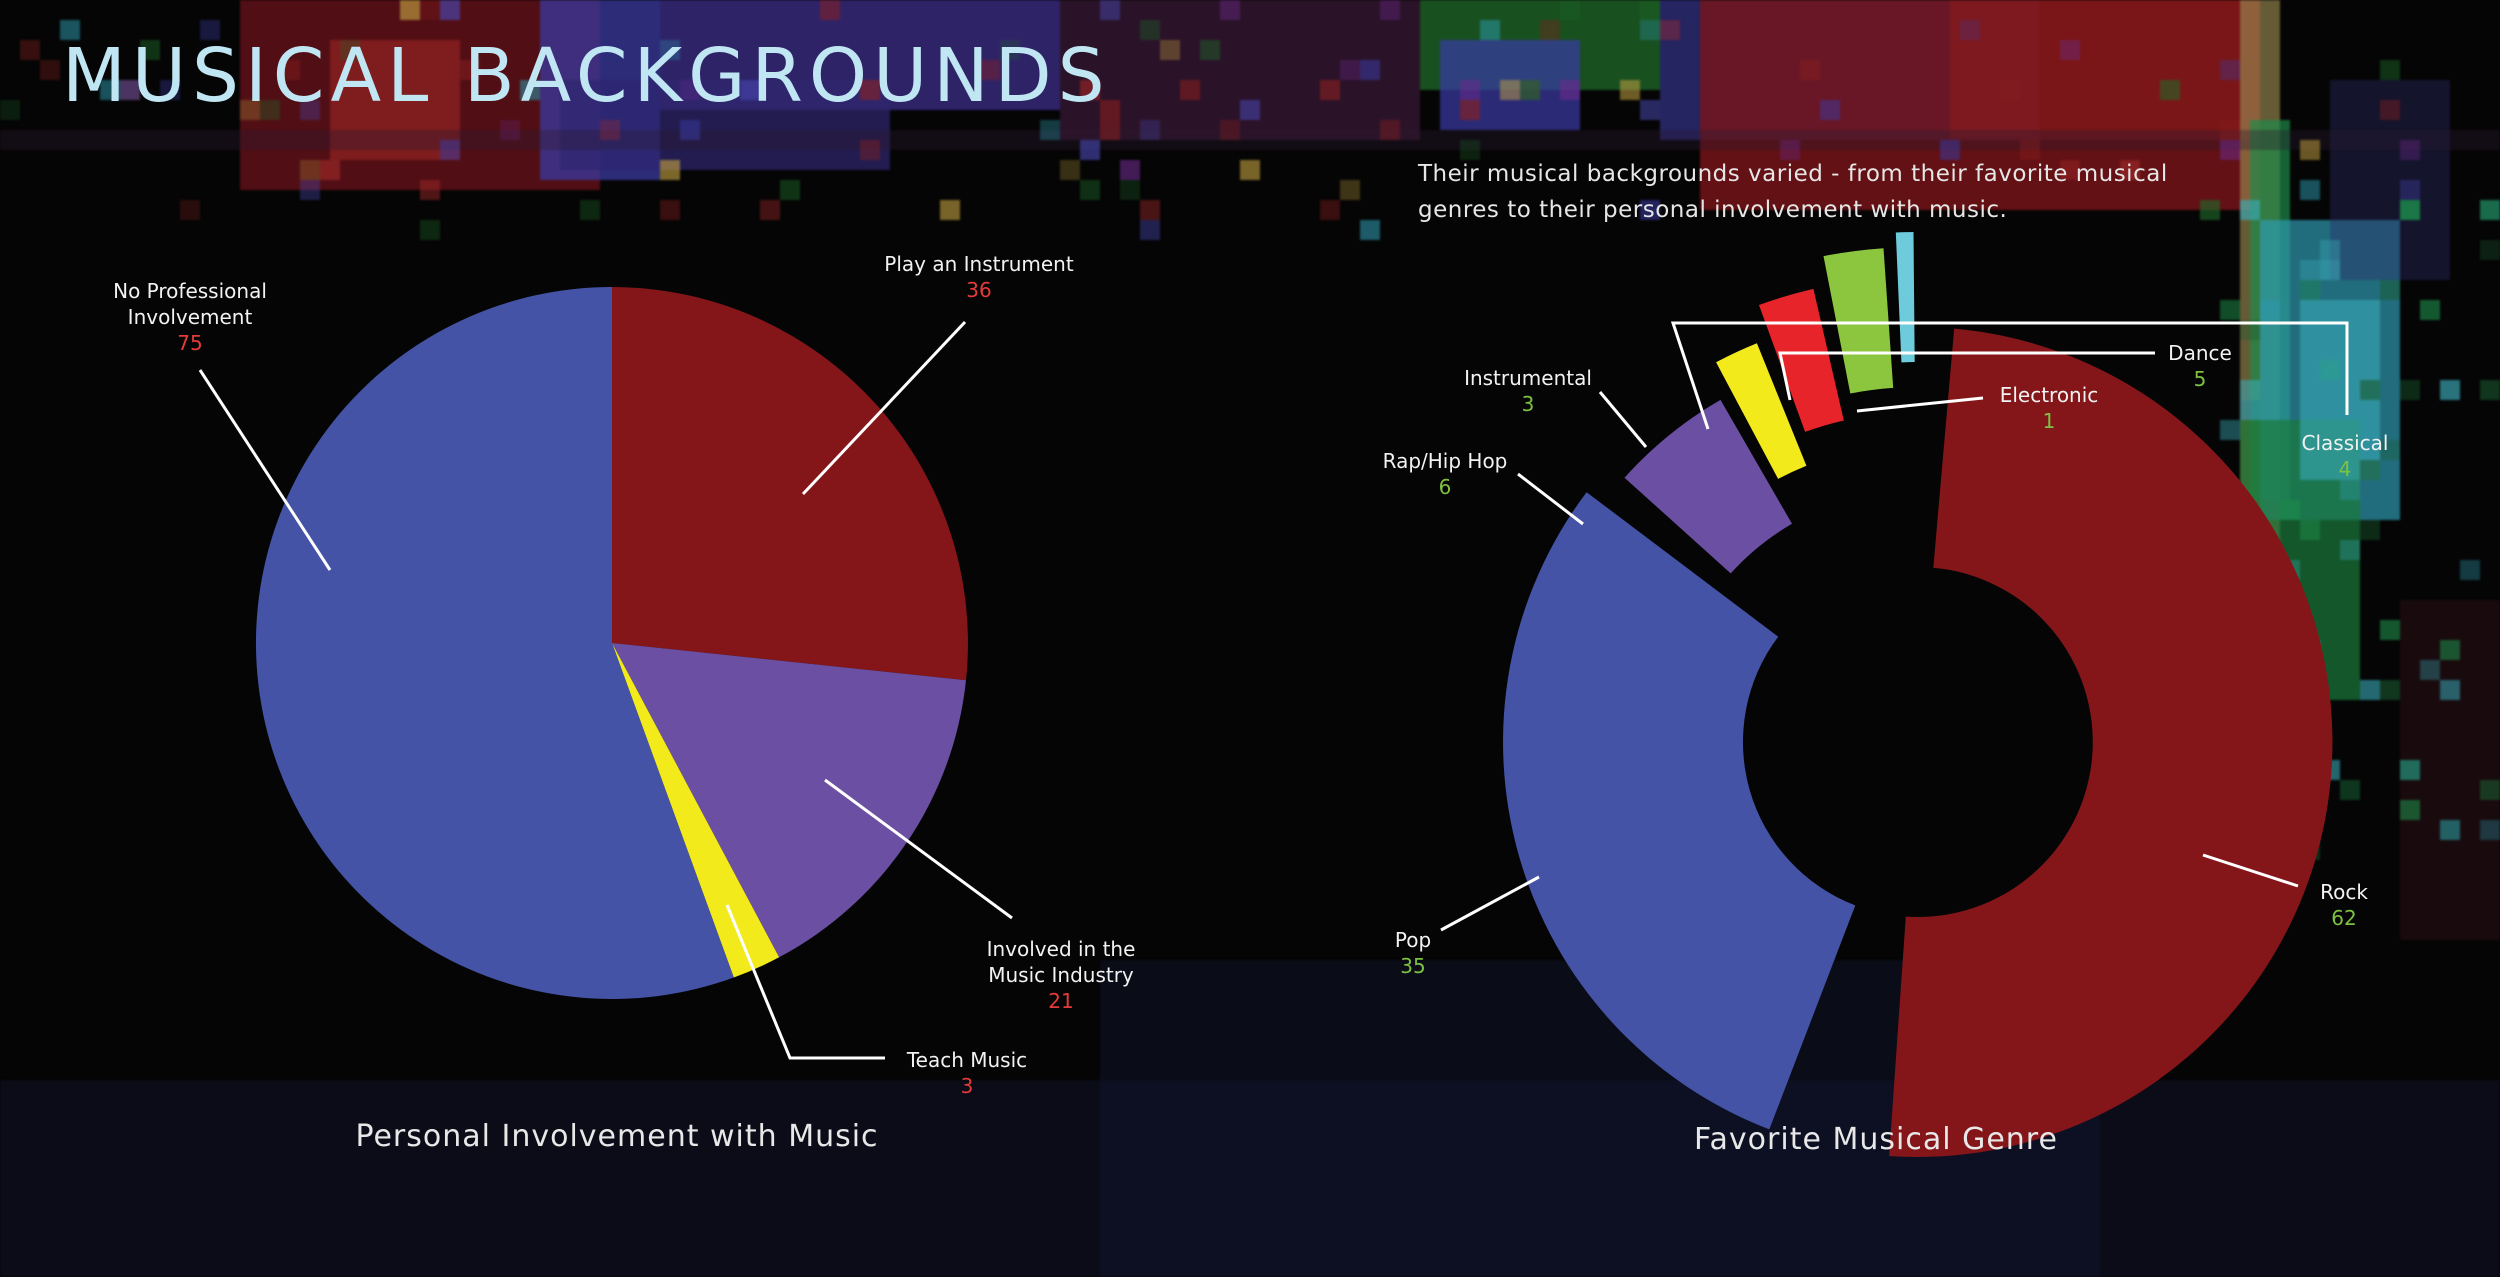 The image size is (2500, 1277). What do you see at coordinates (1550, 499) in the screenshot?
I see `leader-line-rap-hip-hop` at bounding box center [1550, 499].